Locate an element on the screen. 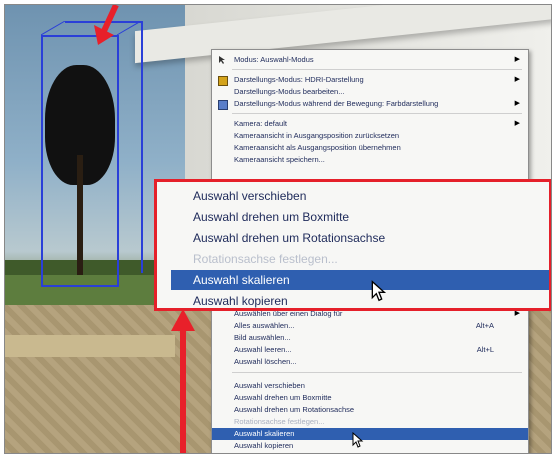 Image resolution: width=556 pixels, height=457 pixels. menu-item-mode: Modus: Auswahl-Modus ▶ is located at coordinates (370, 60).